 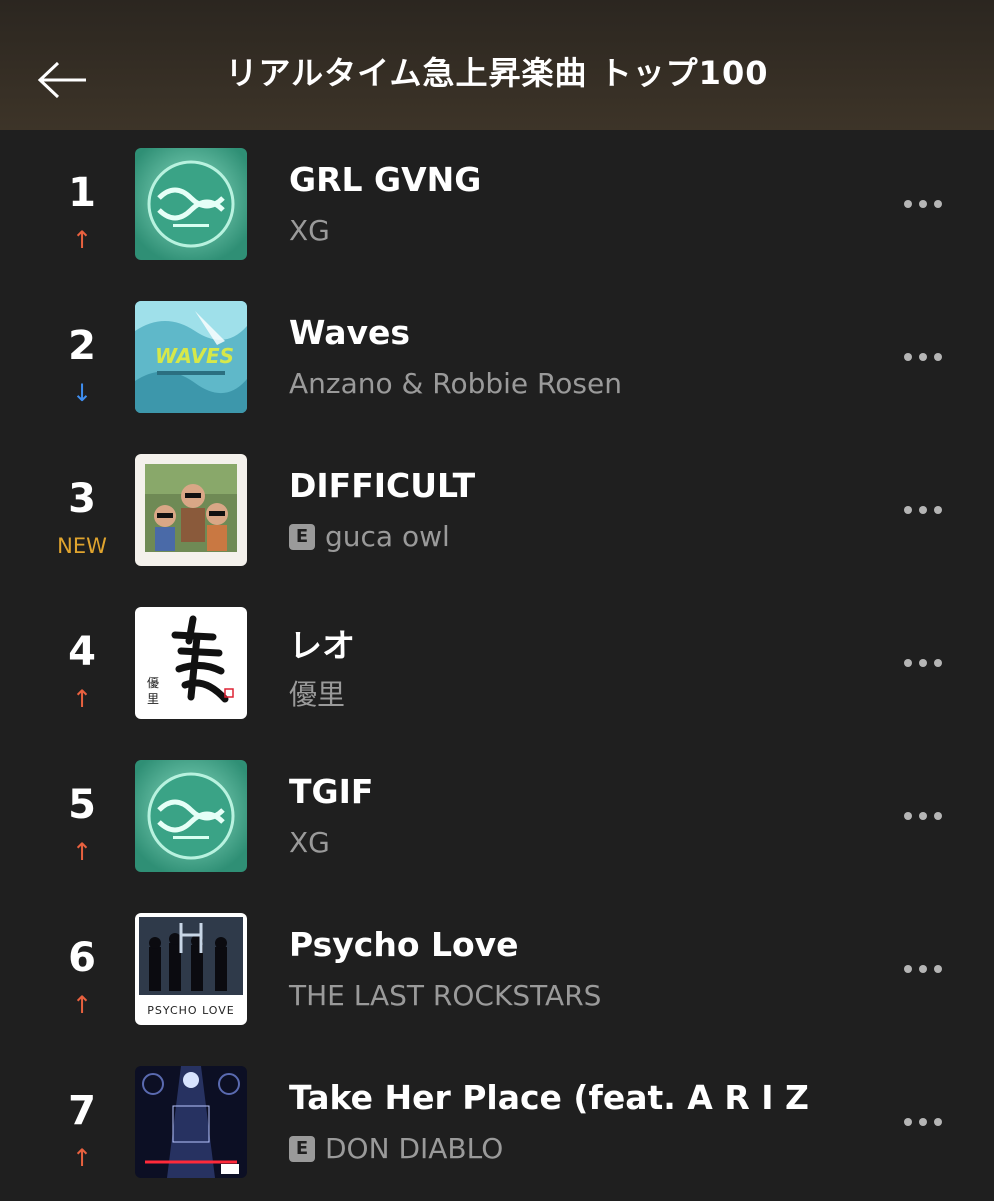 What do you see at coordinates (191, 663) in the screenshot?
I see `album-art: 優里` at bounding box center [191, 663].